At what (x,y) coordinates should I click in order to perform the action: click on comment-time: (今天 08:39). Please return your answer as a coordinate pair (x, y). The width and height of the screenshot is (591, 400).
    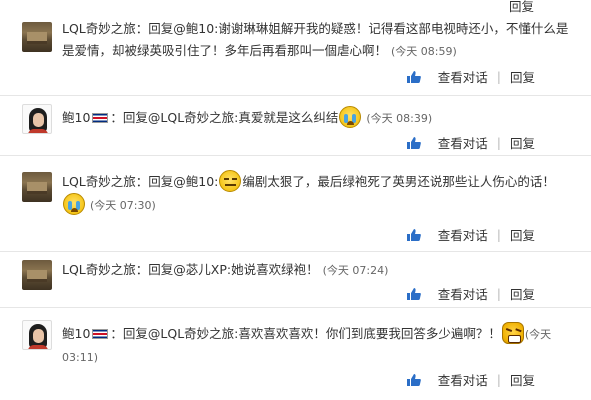
    Looking at the image, I should click on (399, 118).